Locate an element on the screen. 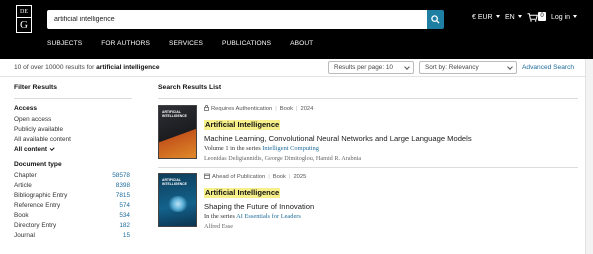  result-year: 2024 is located at coordinates (307, 109).